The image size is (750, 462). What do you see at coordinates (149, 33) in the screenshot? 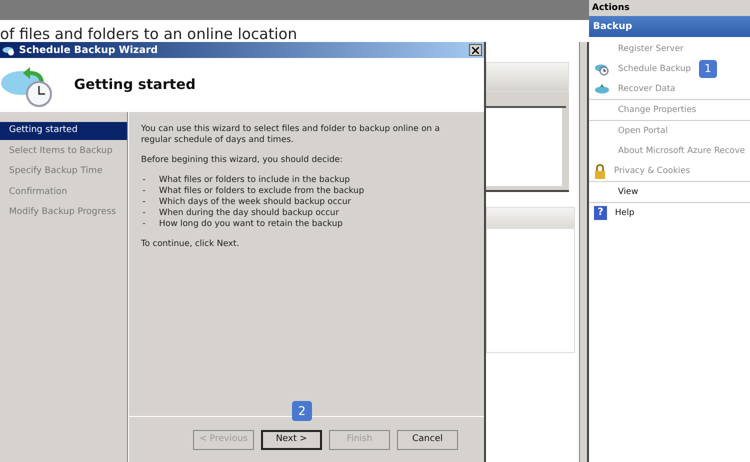
I see `page-heading: of files and folders to an online location` at bounding box center [149, 33].